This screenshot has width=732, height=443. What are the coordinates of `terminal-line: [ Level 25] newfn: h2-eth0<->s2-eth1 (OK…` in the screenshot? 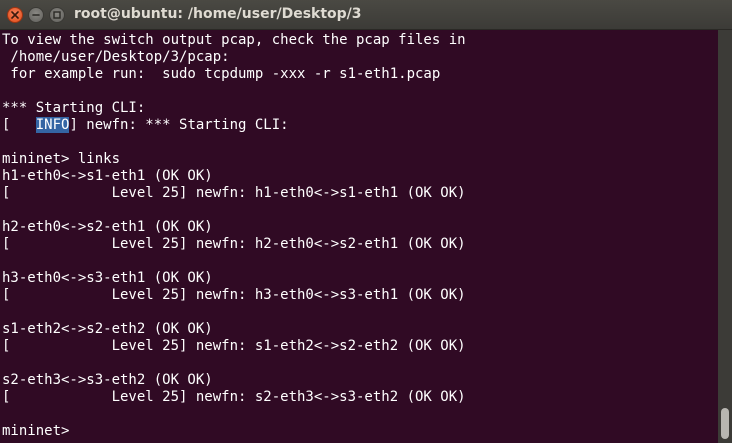 It's located at (234, 244).